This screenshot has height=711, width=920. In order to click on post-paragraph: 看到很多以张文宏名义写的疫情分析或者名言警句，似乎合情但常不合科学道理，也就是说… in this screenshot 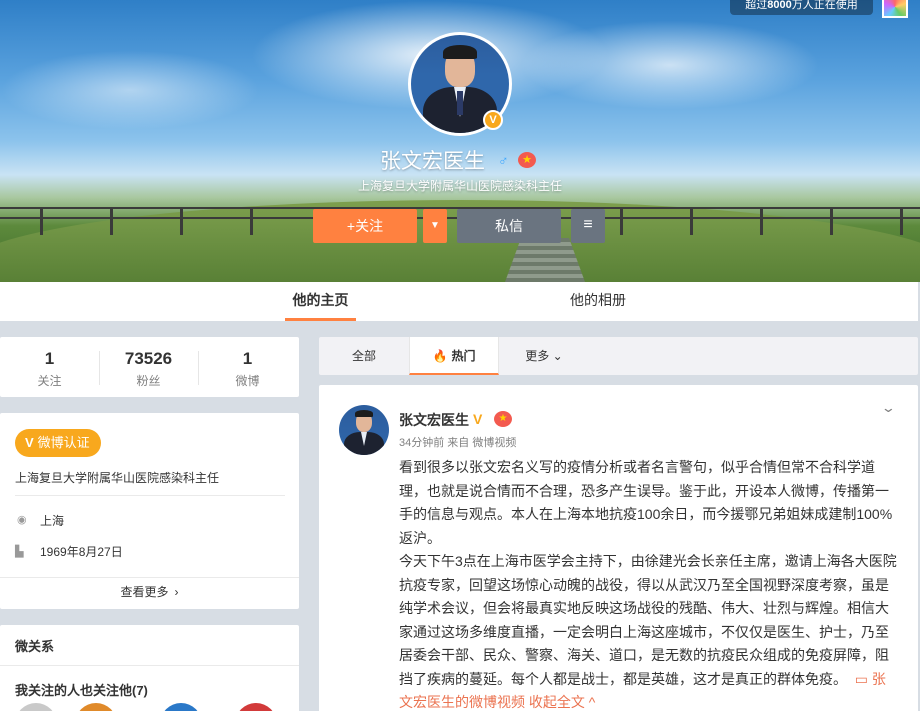, I will do `click(646, 502)`.